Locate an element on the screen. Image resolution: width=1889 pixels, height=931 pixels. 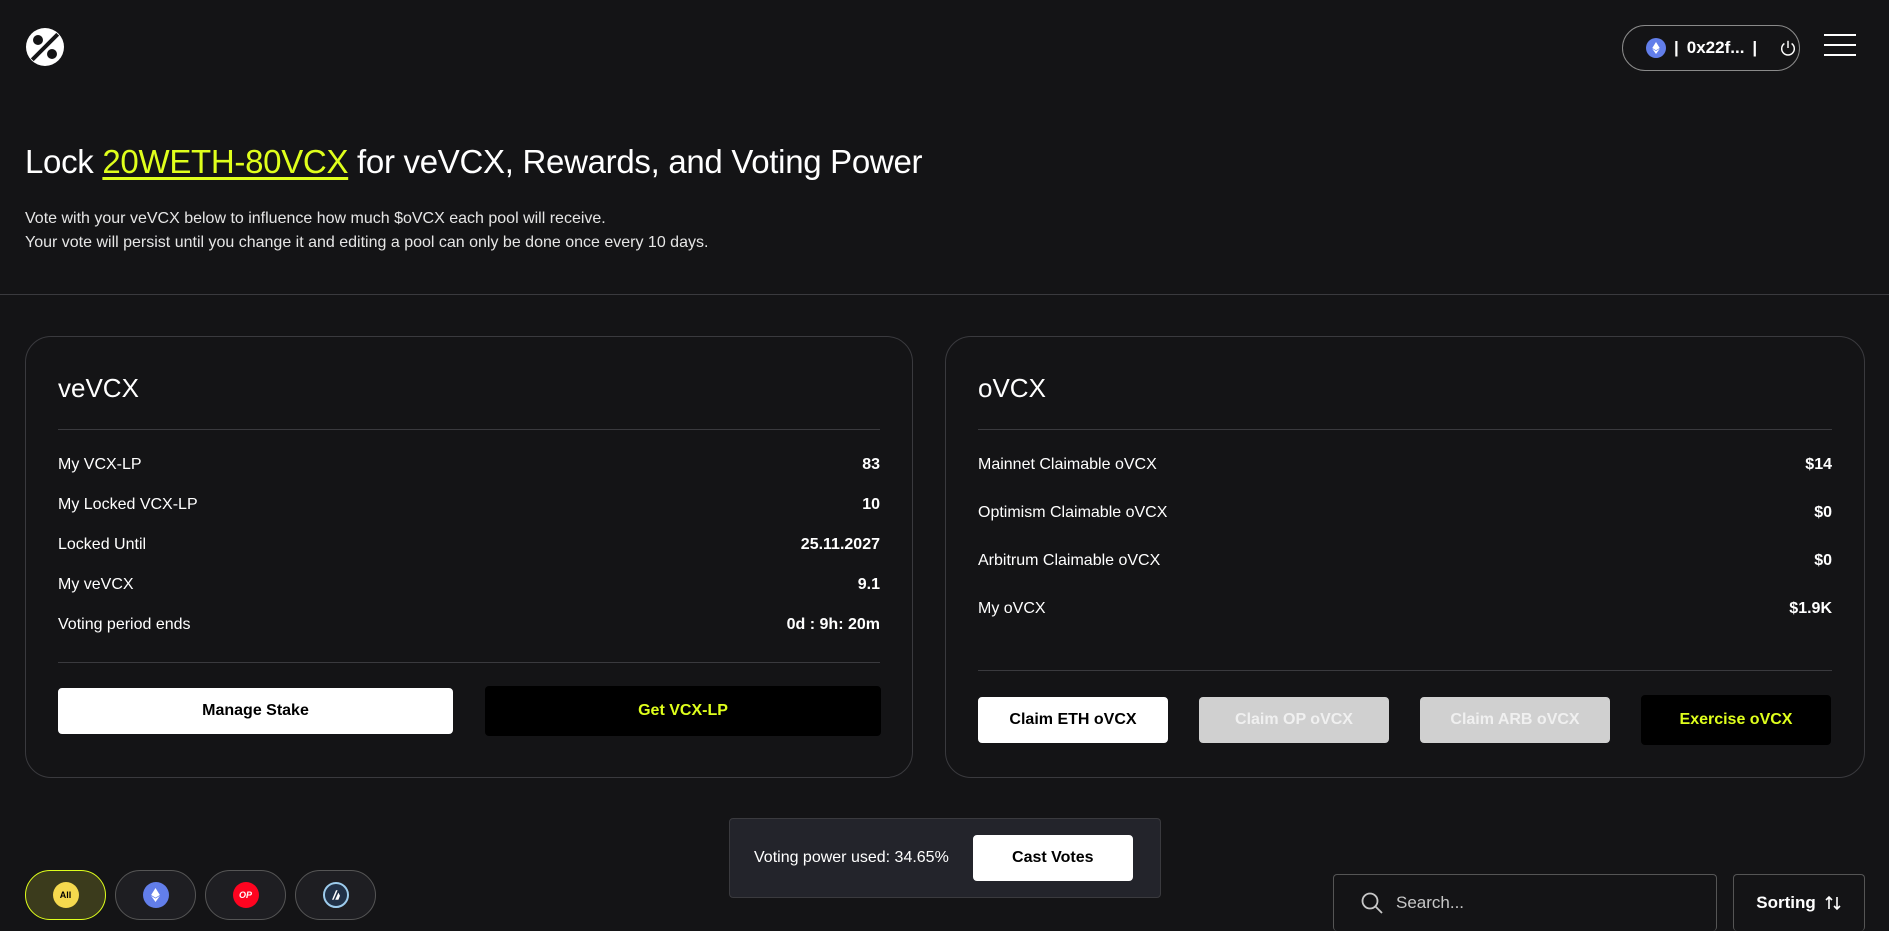
search-box is located at coordinates (1525, 902).